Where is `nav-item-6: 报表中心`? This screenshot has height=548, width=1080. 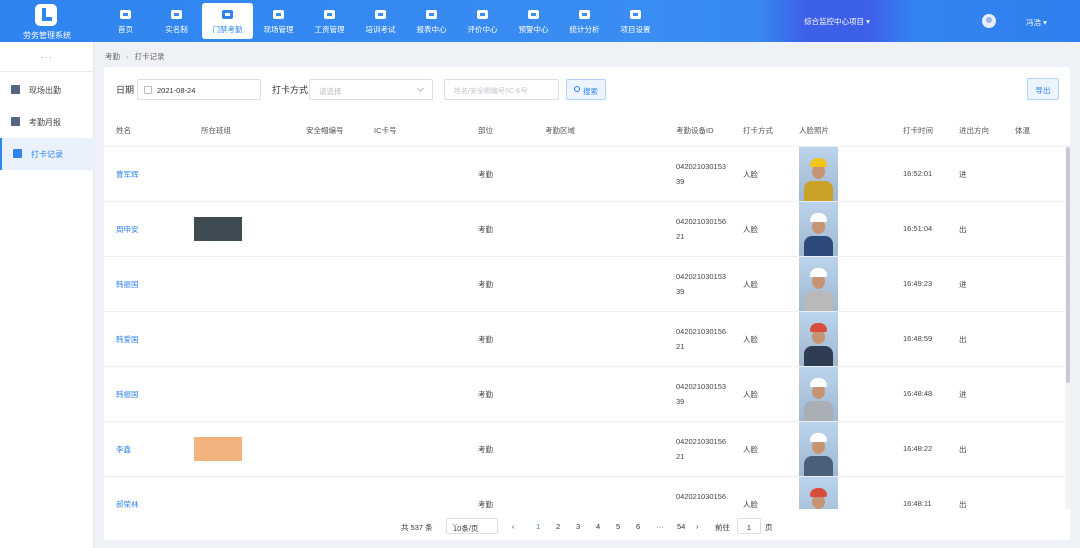 nav-item-6: 报表中心 is located at coordinates (431, 21).